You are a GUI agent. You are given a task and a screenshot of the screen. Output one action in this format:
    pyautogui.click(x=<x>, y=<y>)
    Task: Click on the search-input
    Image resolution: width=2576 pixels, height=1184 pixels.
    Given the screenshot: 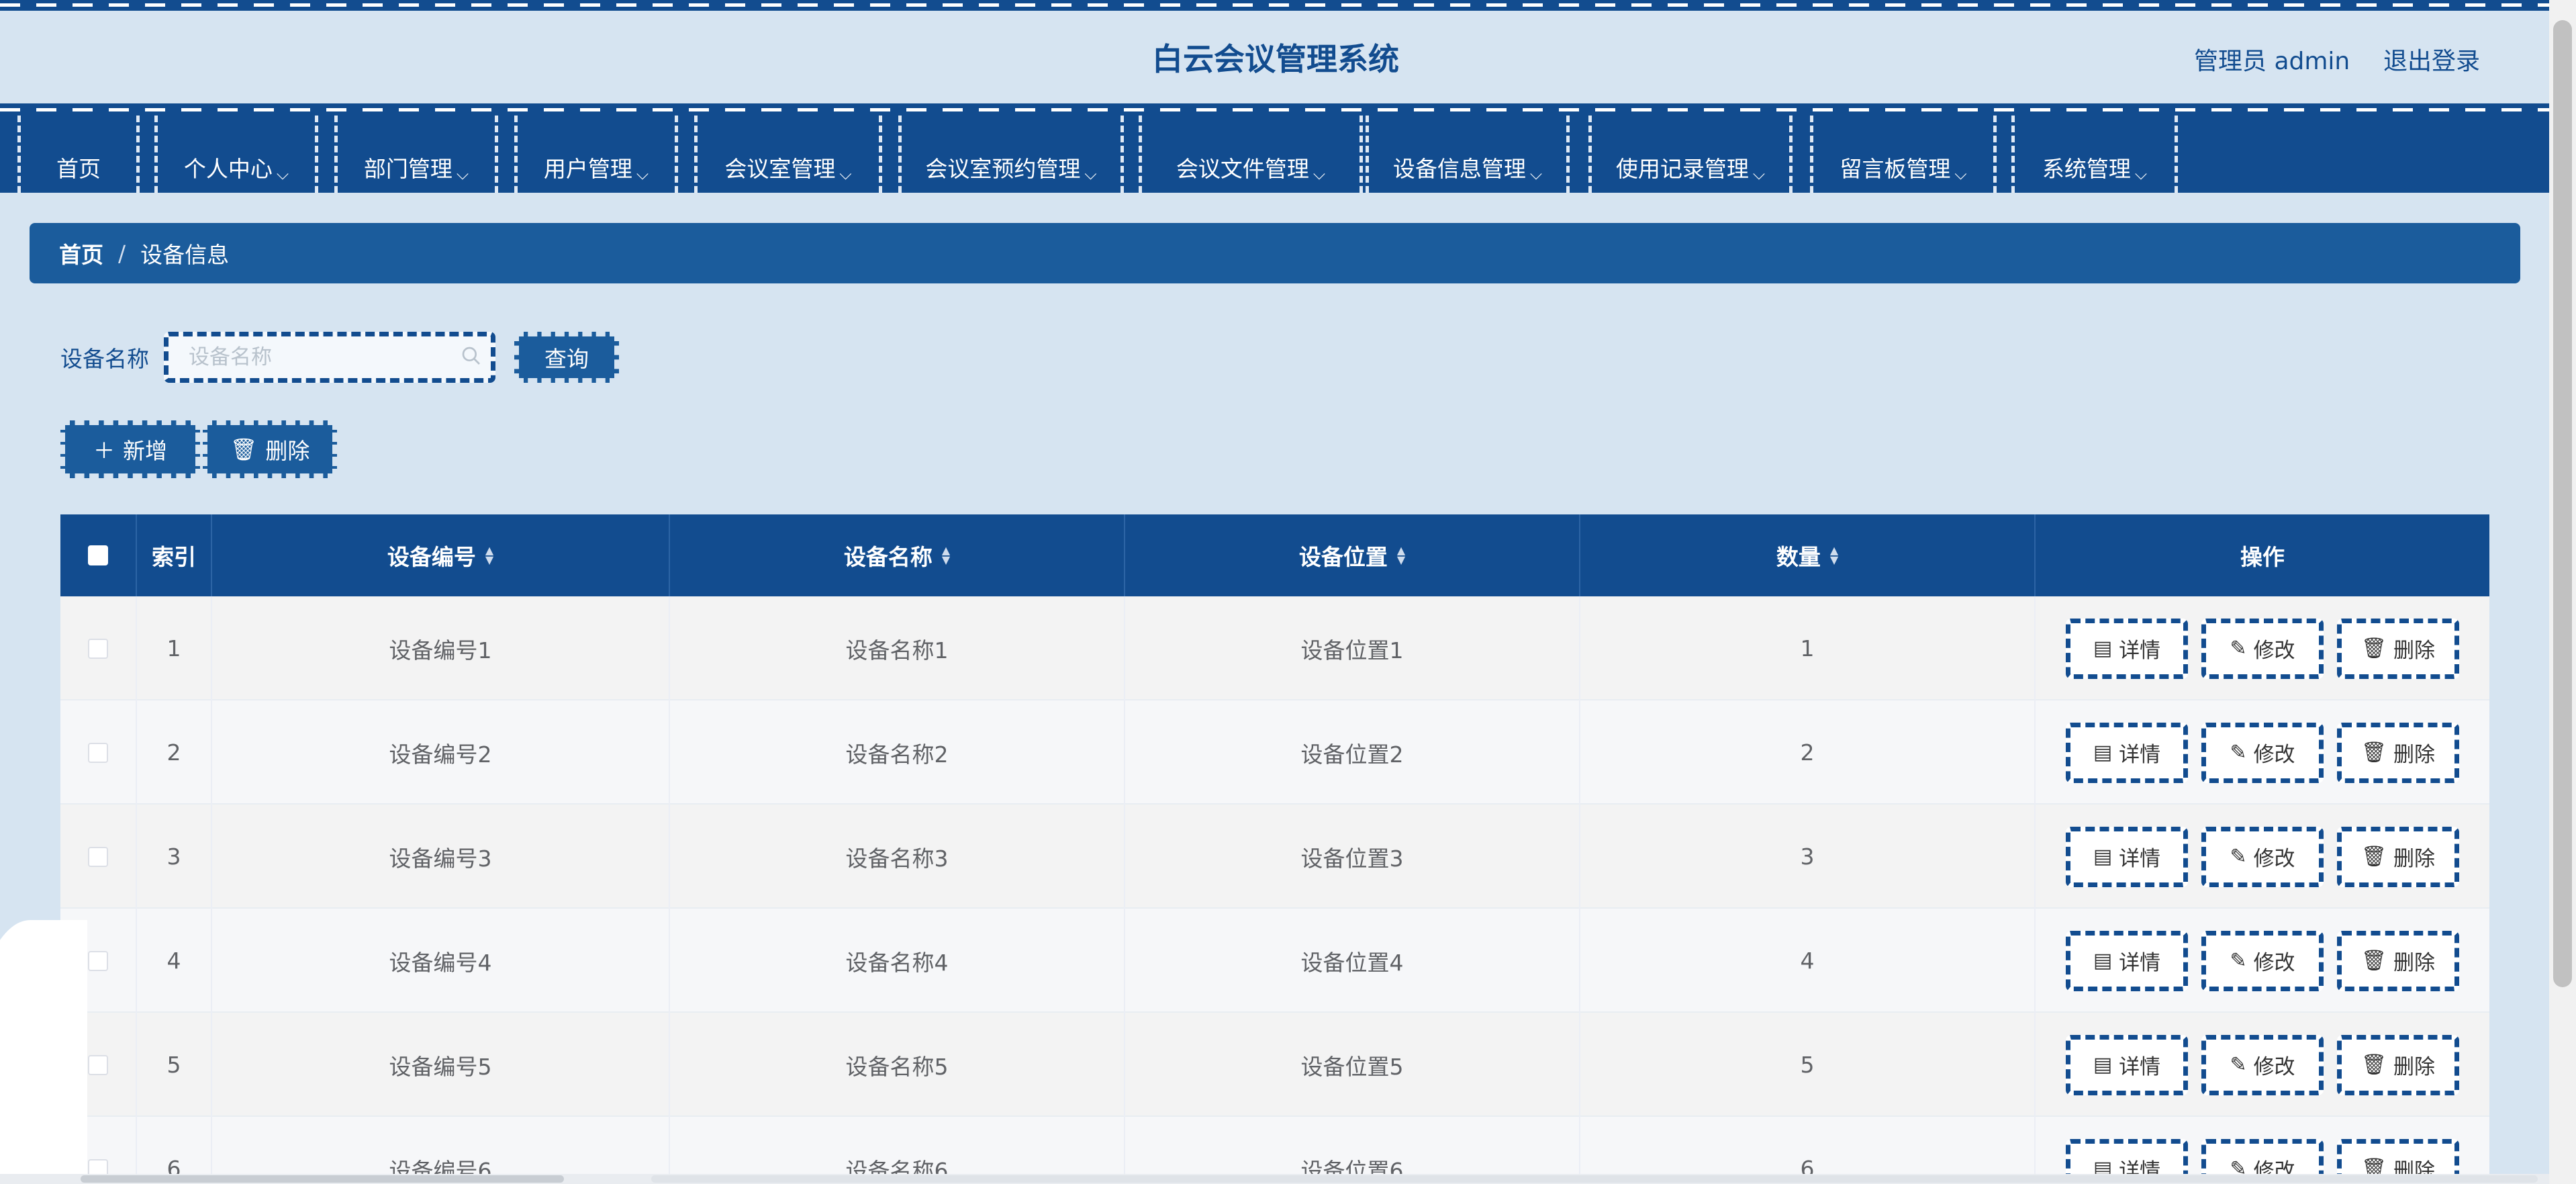 What is the action you would take?
    pyautogui.click(x=329, y=357)
    